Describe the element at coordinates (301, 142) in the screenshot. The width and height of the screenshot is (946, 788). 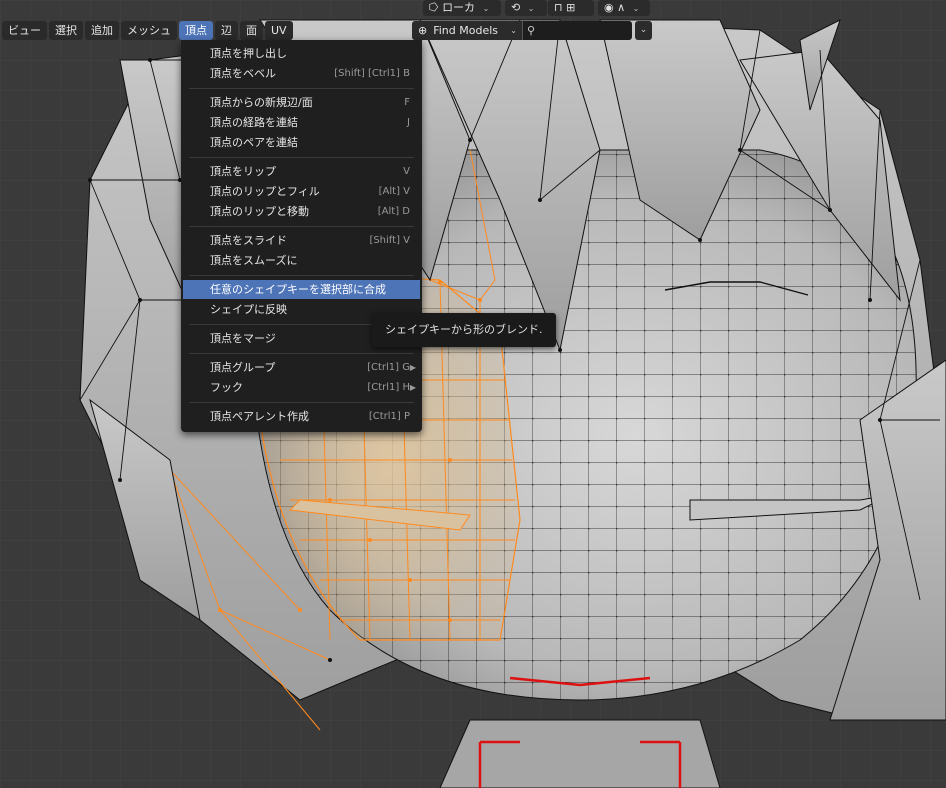
I see `menu-item-connect-pairs: 頂点のペアを連結` at that location.